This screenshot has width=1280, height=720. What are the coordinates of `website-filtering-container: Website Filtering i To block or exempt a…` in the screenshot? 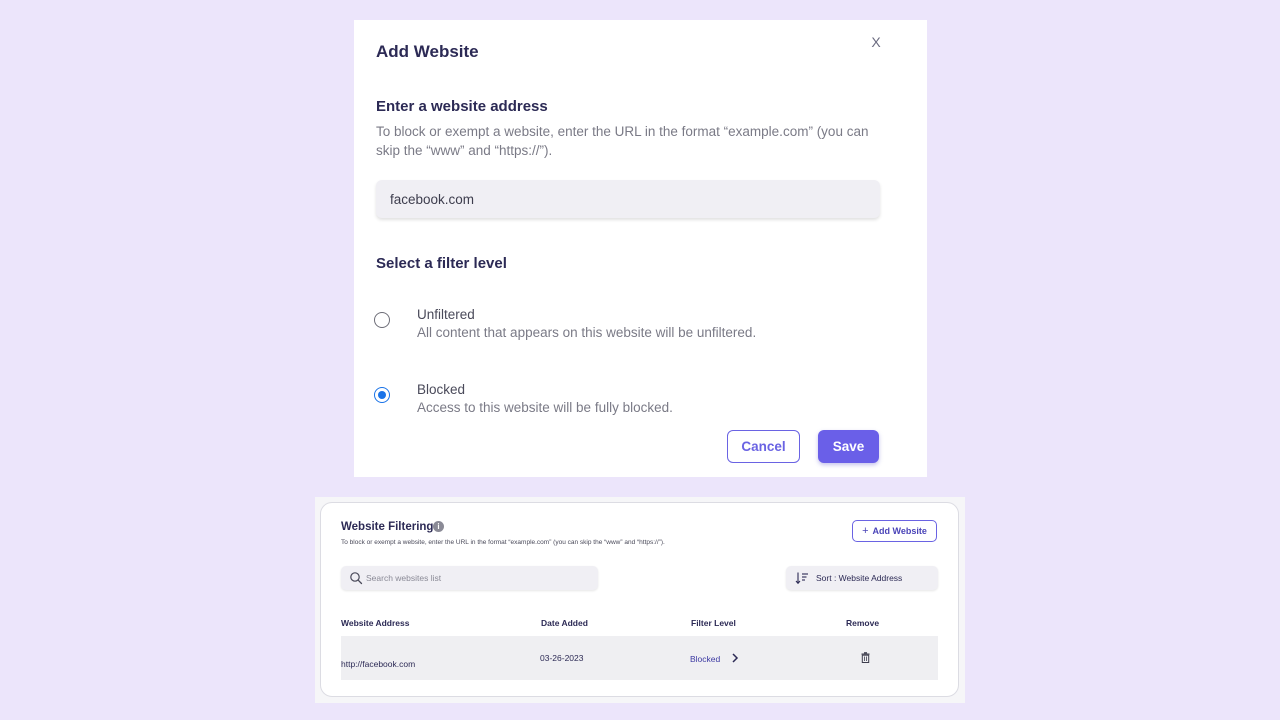 It's located at (640, 600).